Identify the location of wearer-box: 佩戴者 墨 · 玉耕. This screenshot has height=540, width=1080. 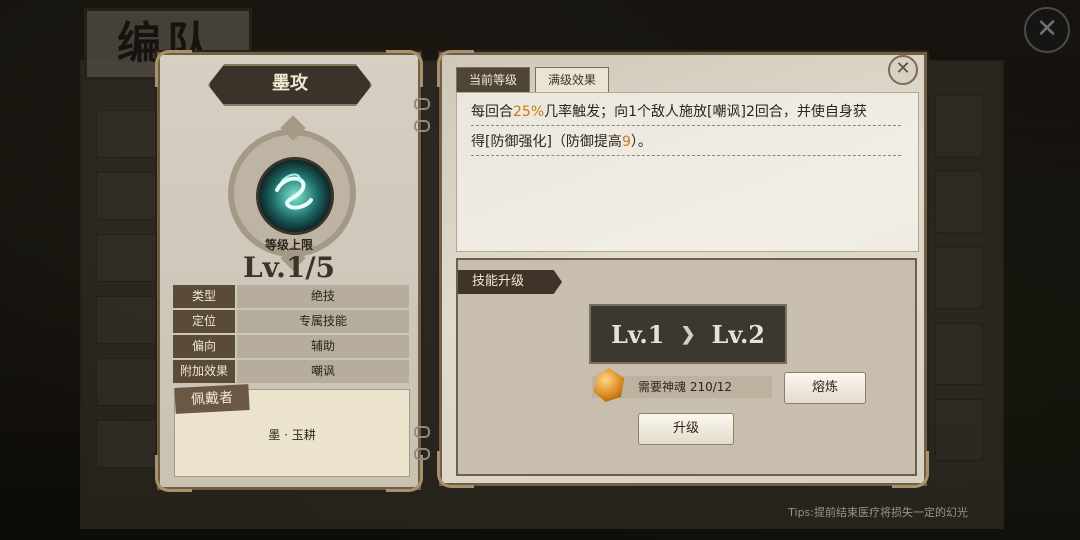
(292, 430).